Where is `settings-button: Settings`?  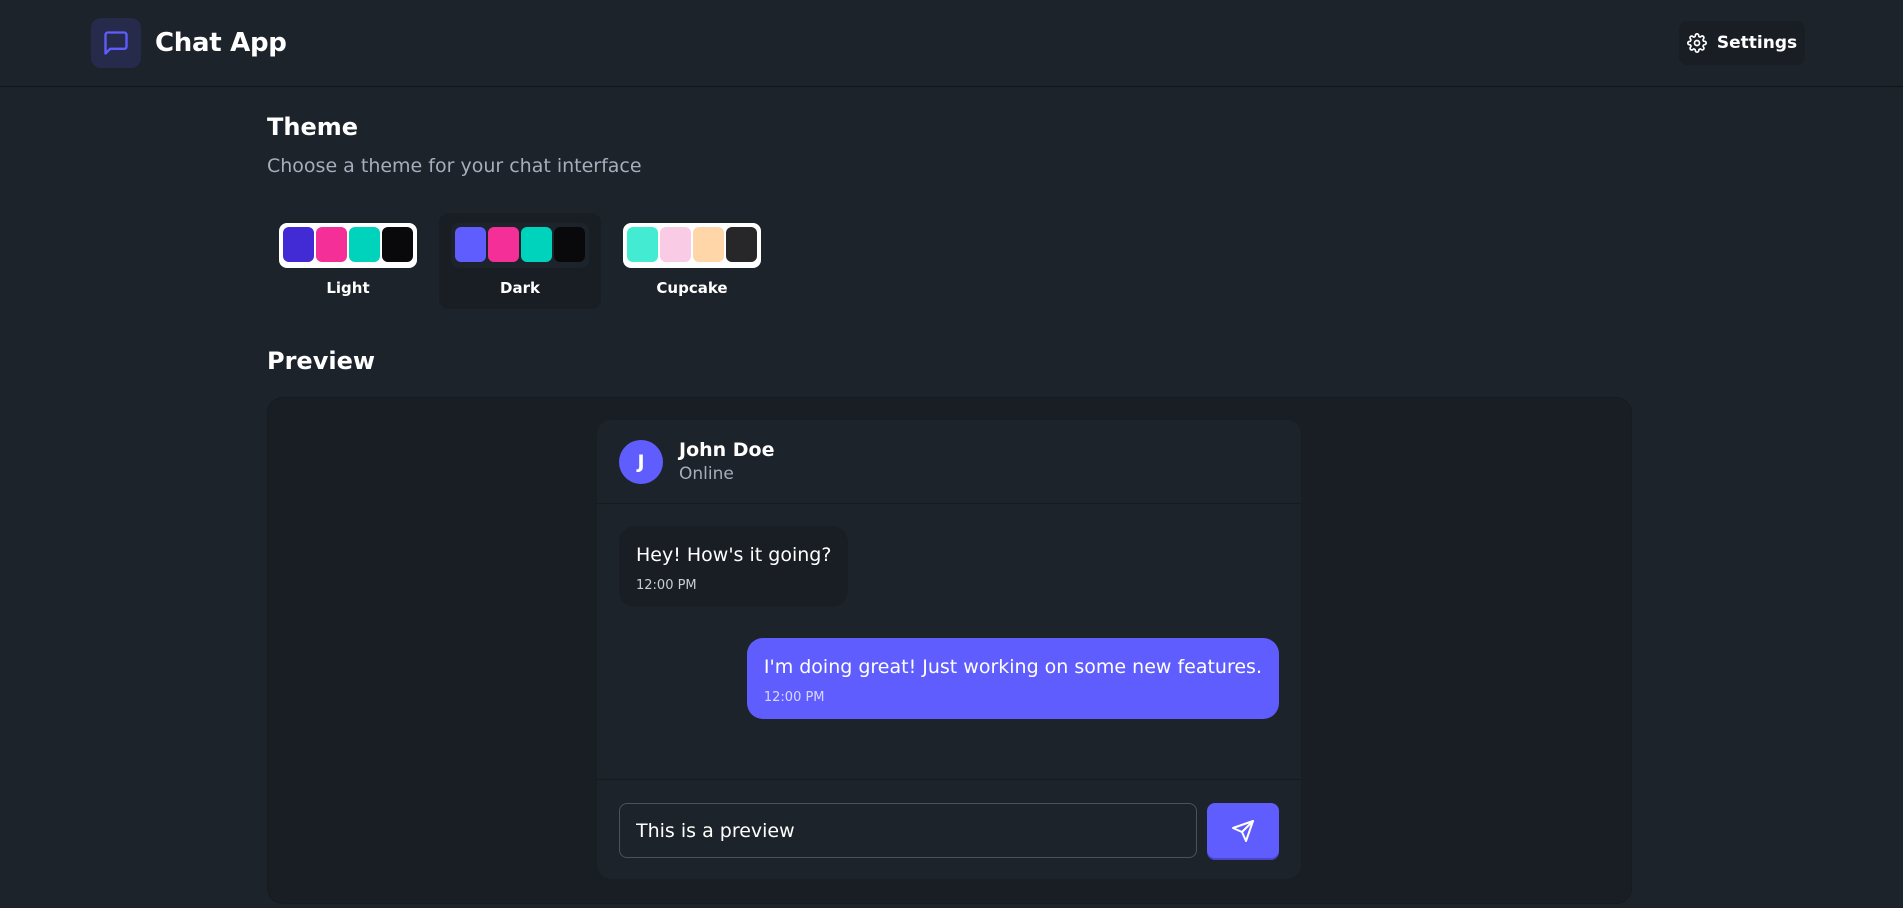 settings-button: Settings is located at coordinates (1742, 43).